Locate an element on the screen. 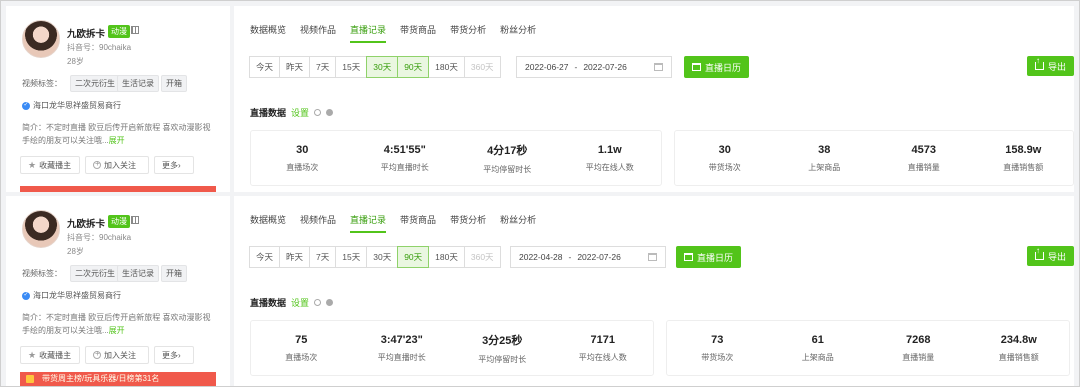 The height and width of the screenshot is (387, 1080). company-name: 海口龙华思祥盛贸易商行 is located at coordinates (77, 295).